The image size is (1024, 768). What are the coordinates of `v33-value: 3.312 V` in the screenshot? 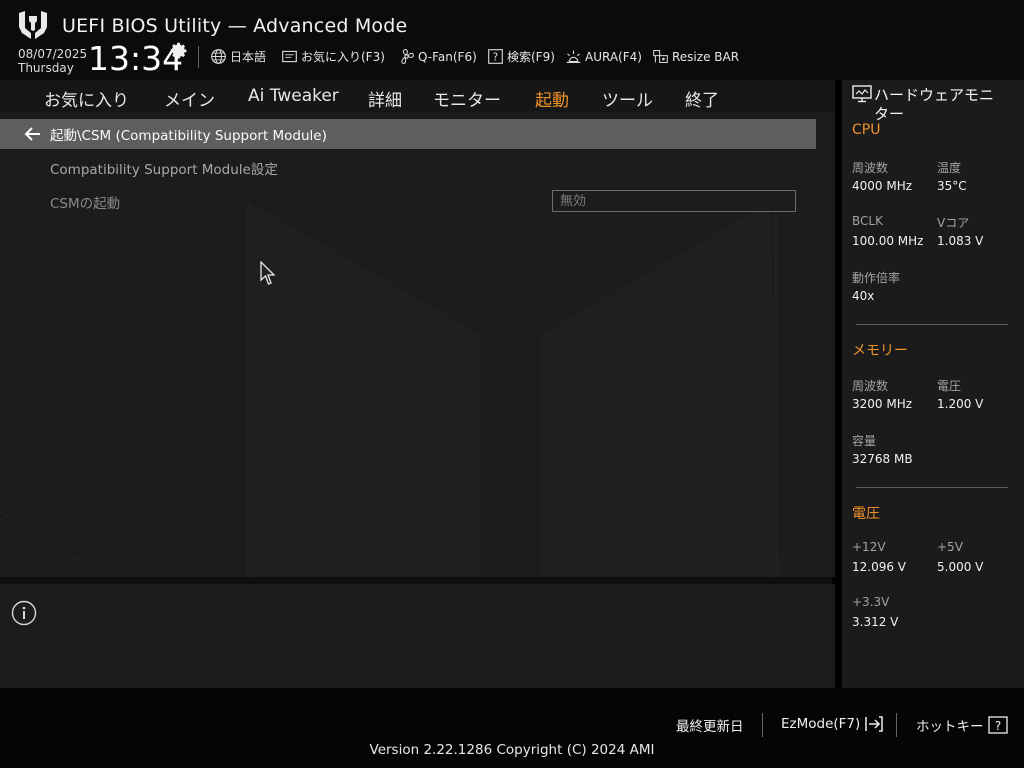 It's located at (875, 622).